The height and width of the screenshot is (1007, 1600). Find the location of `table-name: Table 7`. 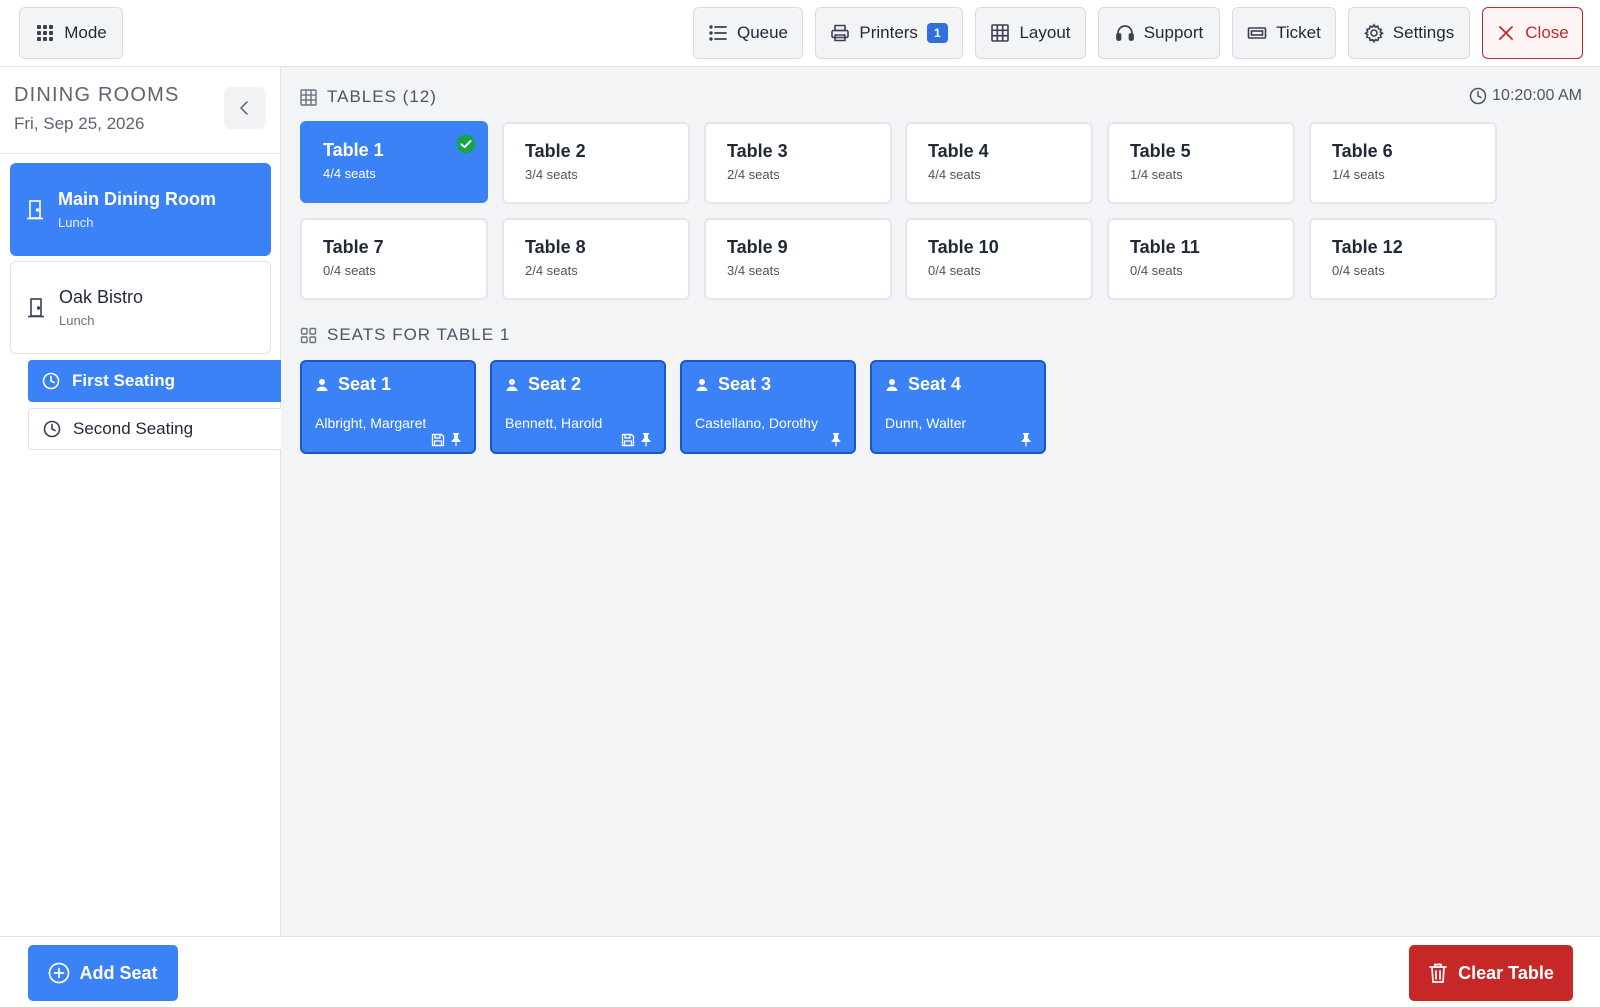

table-name: Table 7 is located at coordinates (353, 247).